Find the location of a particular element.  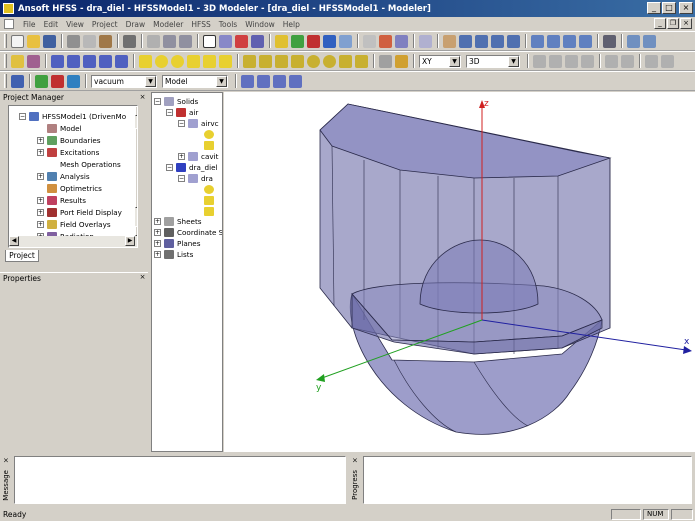

material-icon is located at coordinates (73, 81).